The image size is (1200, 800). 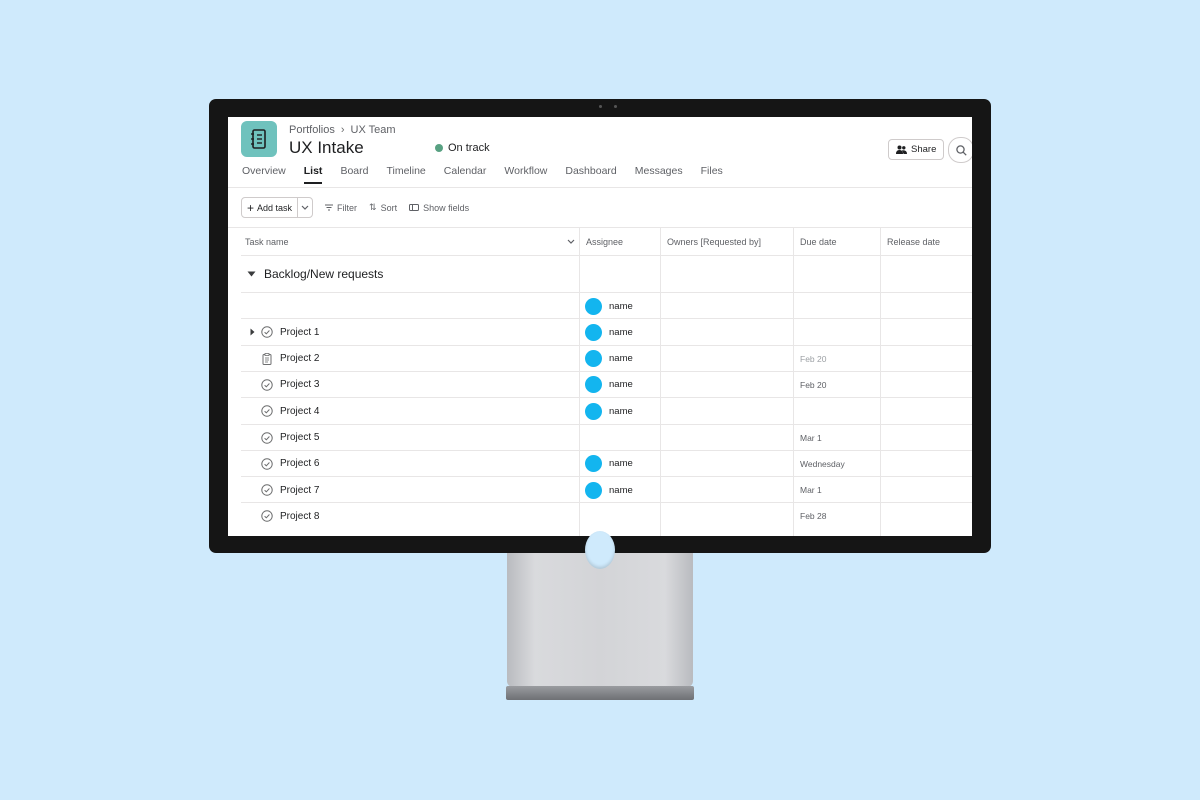 I want to click on tab-calendar: Calendar, so click(x=465, y=174).